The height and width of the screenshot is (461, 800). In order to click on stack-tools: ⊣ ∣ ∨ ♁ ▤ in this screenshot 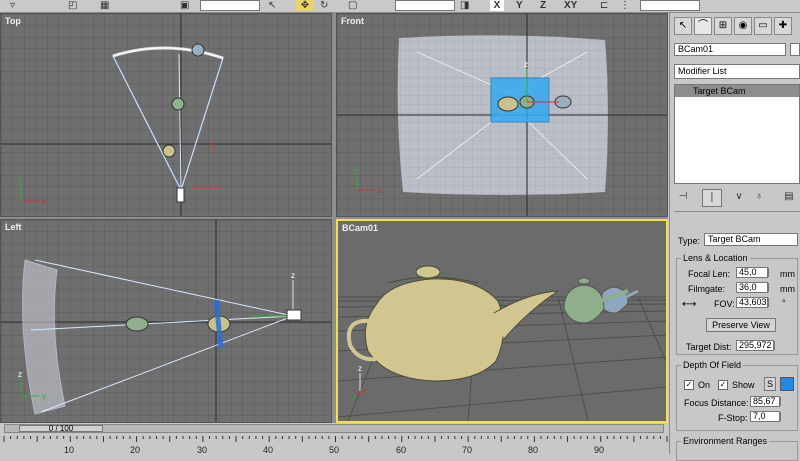, I will do `click(737, 198)`.